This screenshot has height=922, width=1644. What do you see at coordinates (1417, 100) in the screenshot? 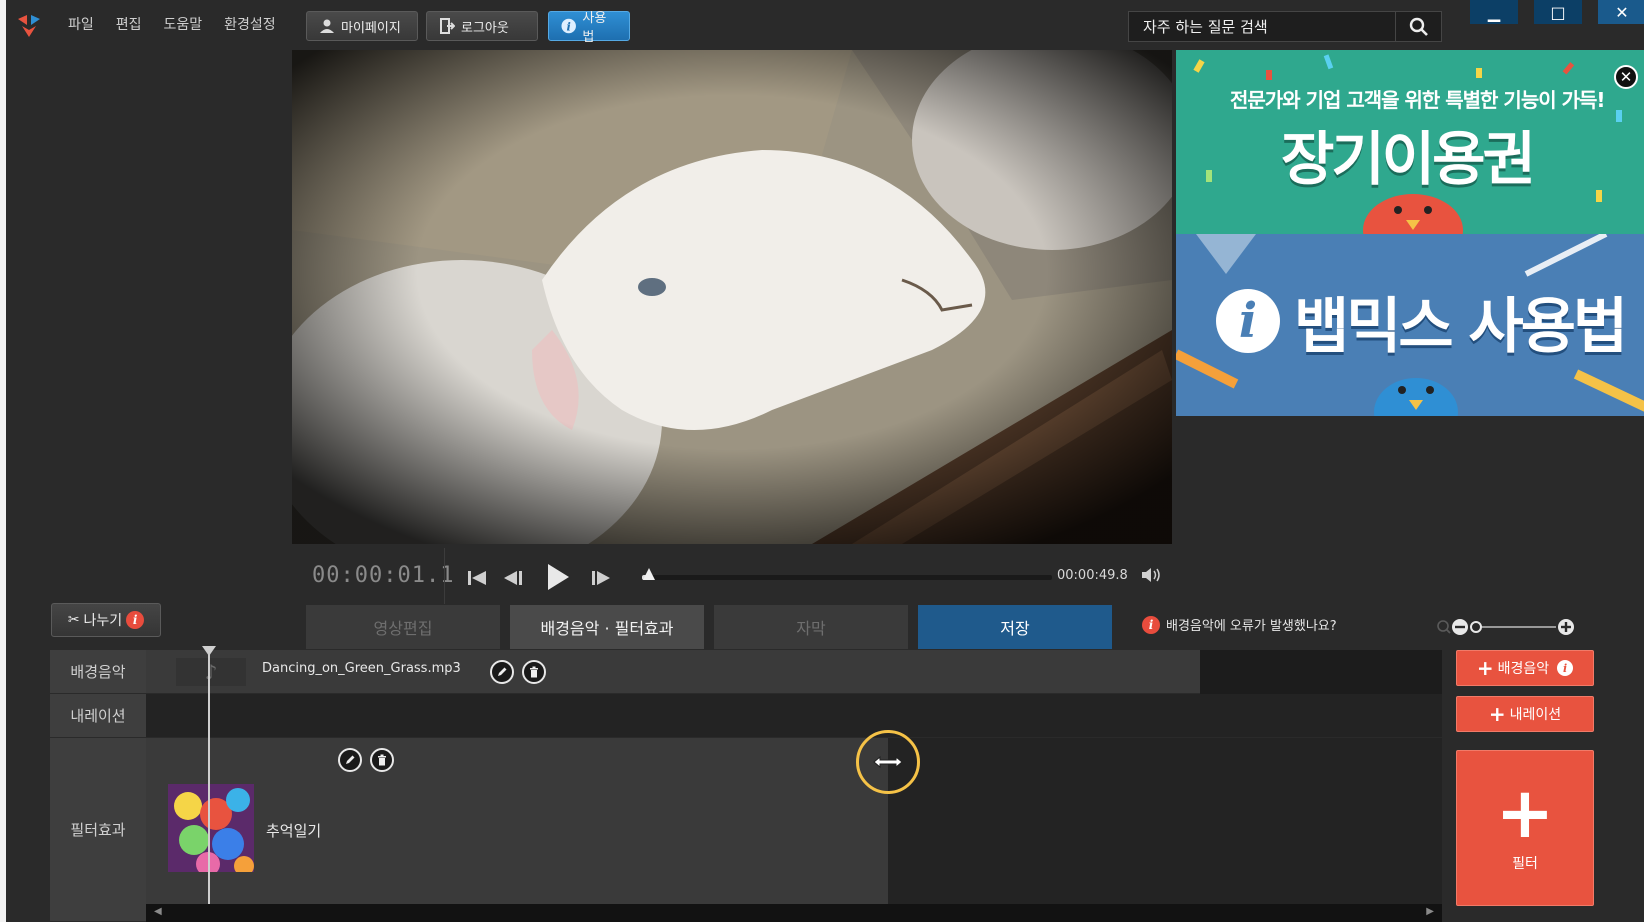
I see `ad-banner-subtitle: 전문가와 기업 고객을 위한 특별한 기능이 가득!` at bounding box center [1417, 100].